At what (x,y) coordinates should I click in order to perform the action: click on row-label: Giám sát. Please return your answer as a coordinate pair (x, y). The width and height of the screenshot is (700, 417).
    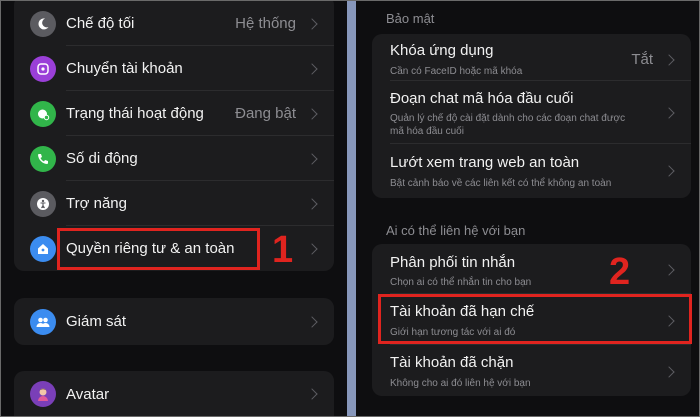
    Looking at the image, I should click on (96, 321).